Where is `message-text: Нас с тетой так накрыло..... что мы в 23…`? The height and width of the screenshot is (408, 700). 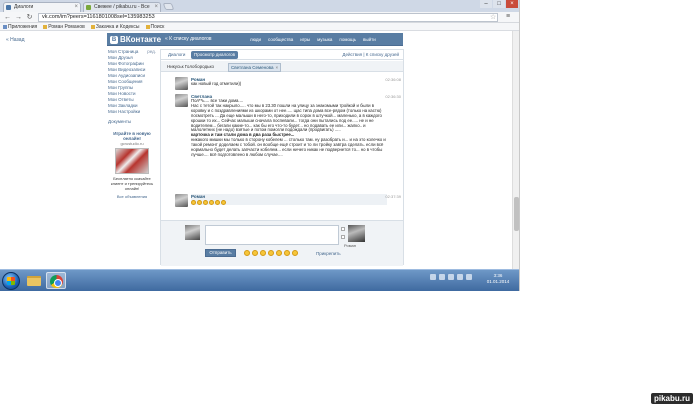 message-text: Нас с тетой так накрыло..... что мы в 23… is located at coordinates (286, 117).